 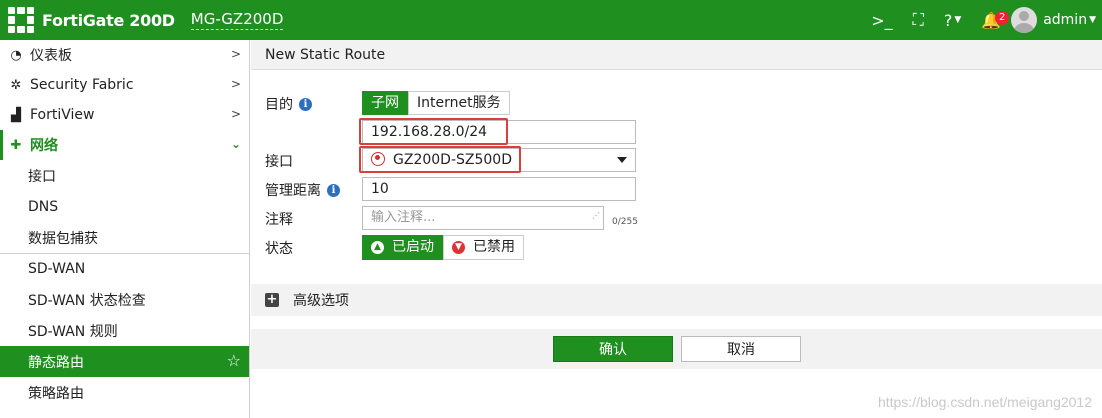 I want to click on comment-textarea: 输入注释... ⋰, so click(x=483, y=218).